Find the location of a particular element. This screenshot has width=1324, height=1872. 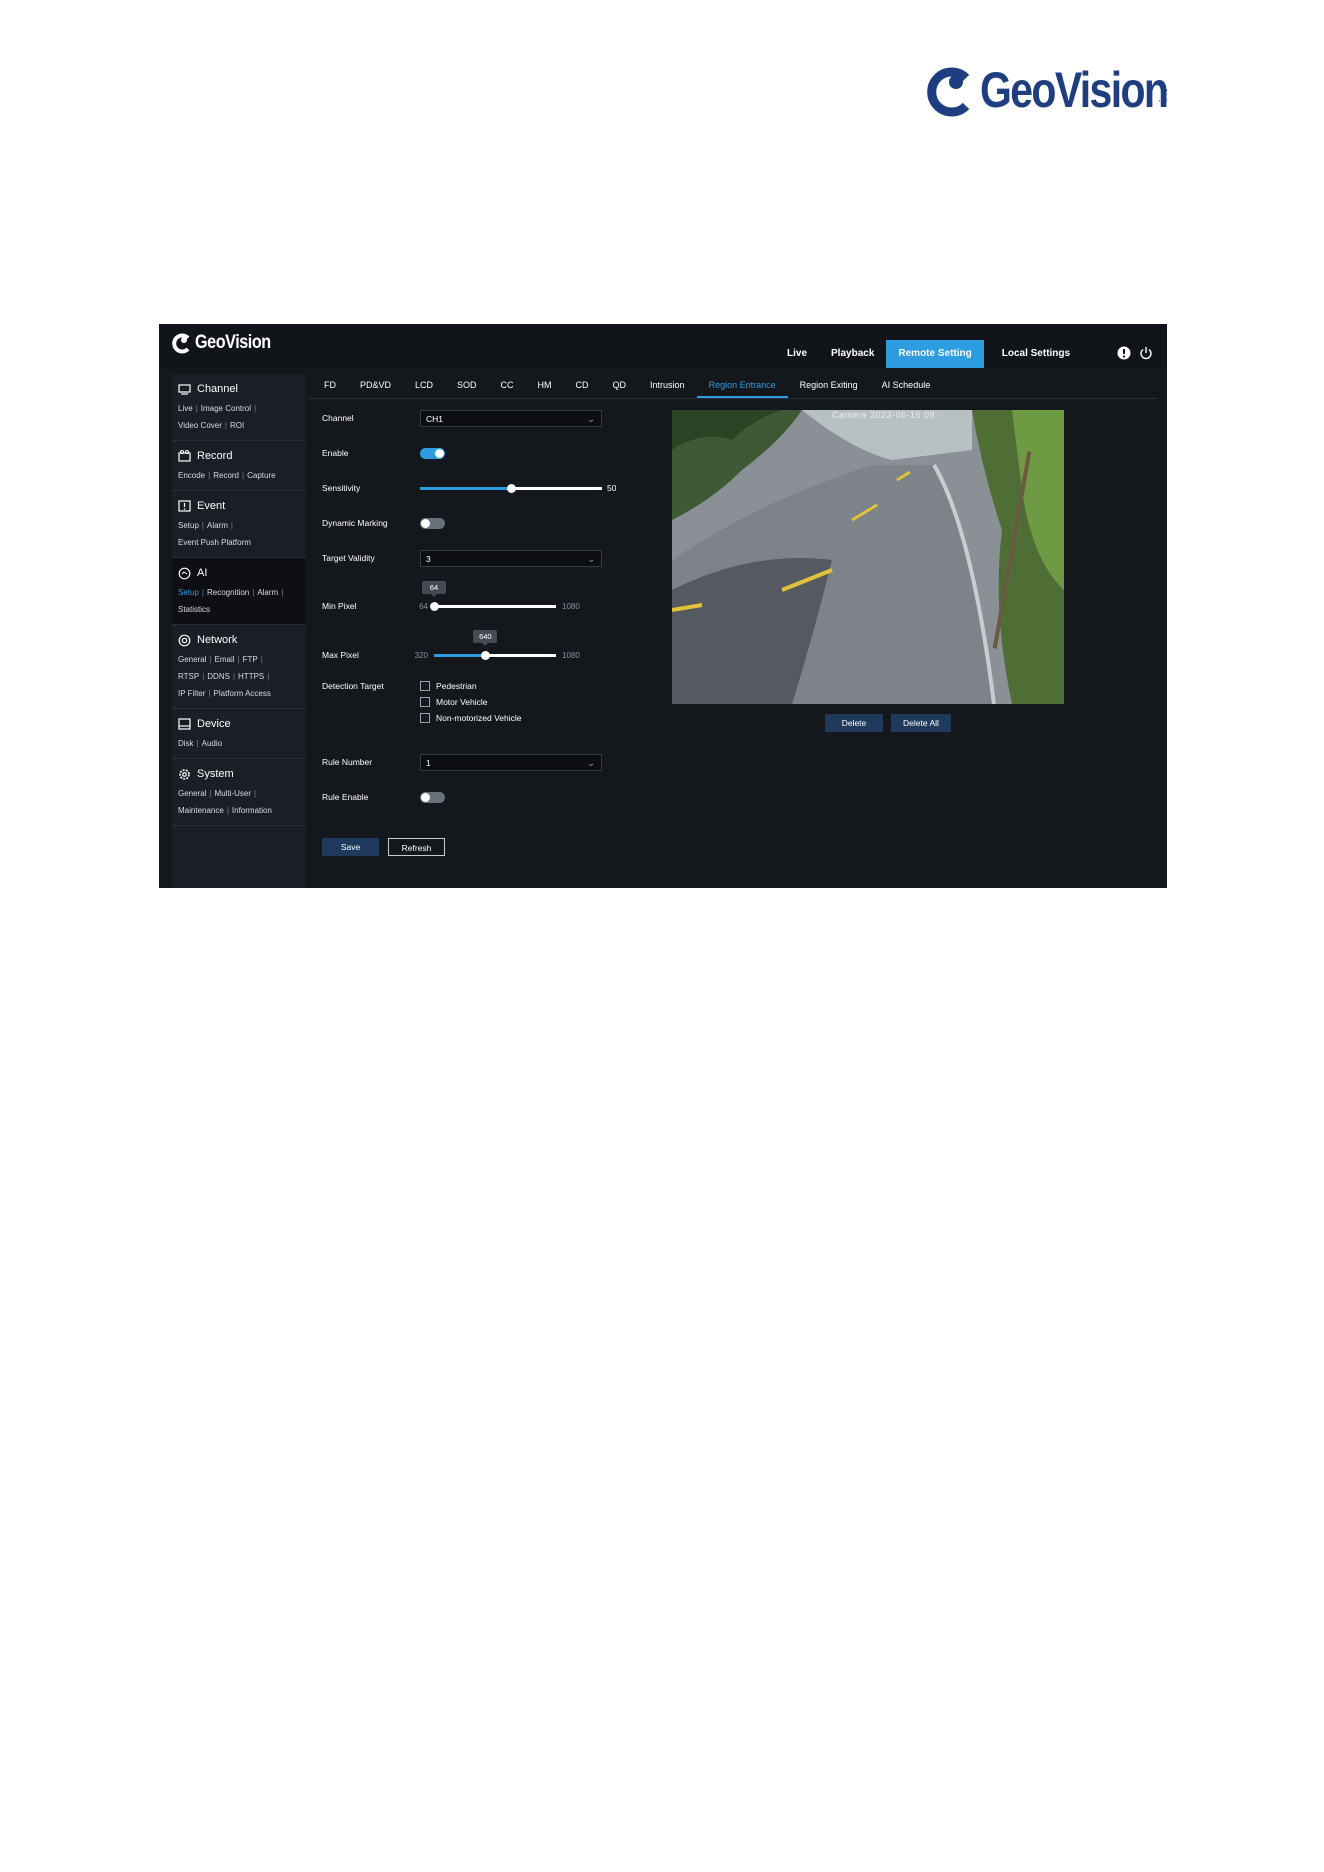

sidebar-link-platform-access: Platform Access is located at coordinates (242, 693).